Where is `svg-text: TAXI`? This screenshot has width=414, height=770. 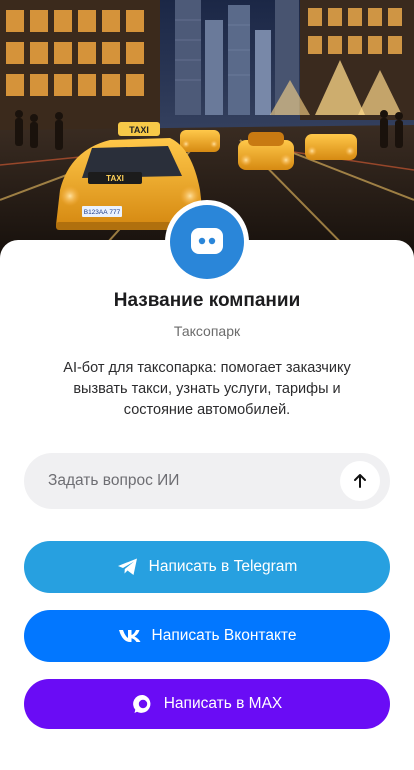
svg-text: TAXI is located at coordinates (115, 178).